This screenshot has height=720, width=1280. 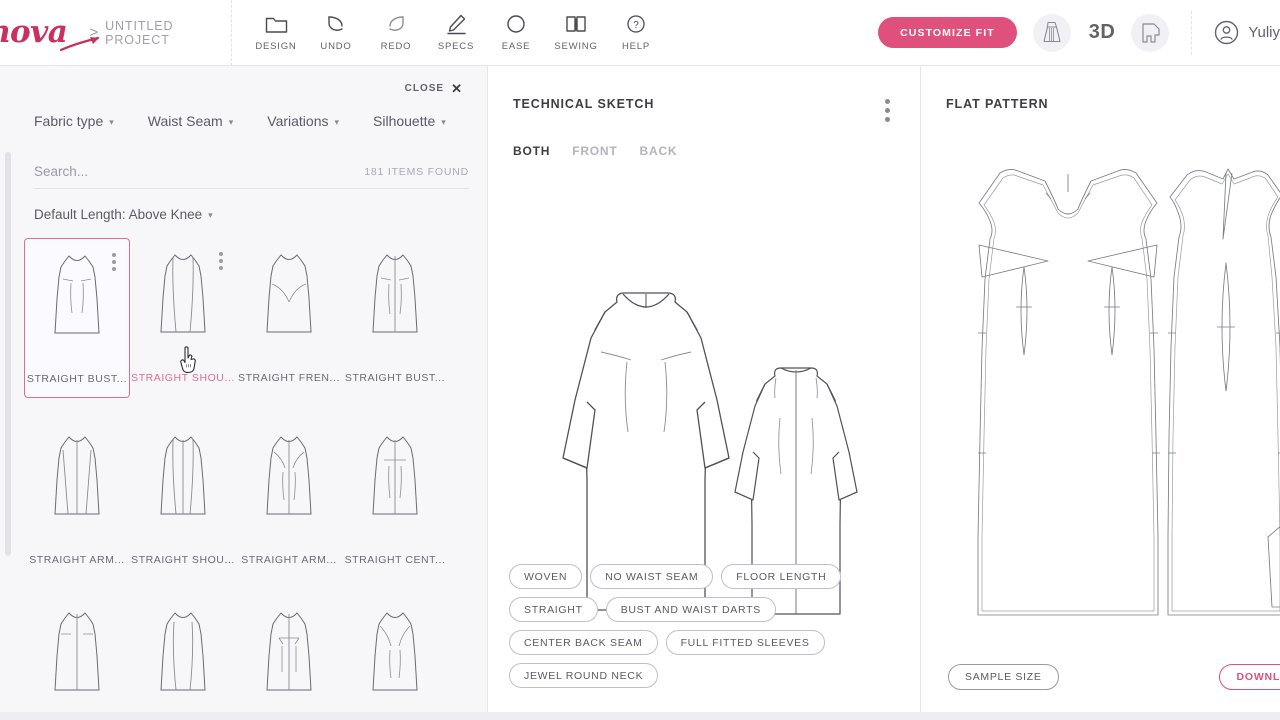 I want to click on circle-icon, so click(x=516, y=24).